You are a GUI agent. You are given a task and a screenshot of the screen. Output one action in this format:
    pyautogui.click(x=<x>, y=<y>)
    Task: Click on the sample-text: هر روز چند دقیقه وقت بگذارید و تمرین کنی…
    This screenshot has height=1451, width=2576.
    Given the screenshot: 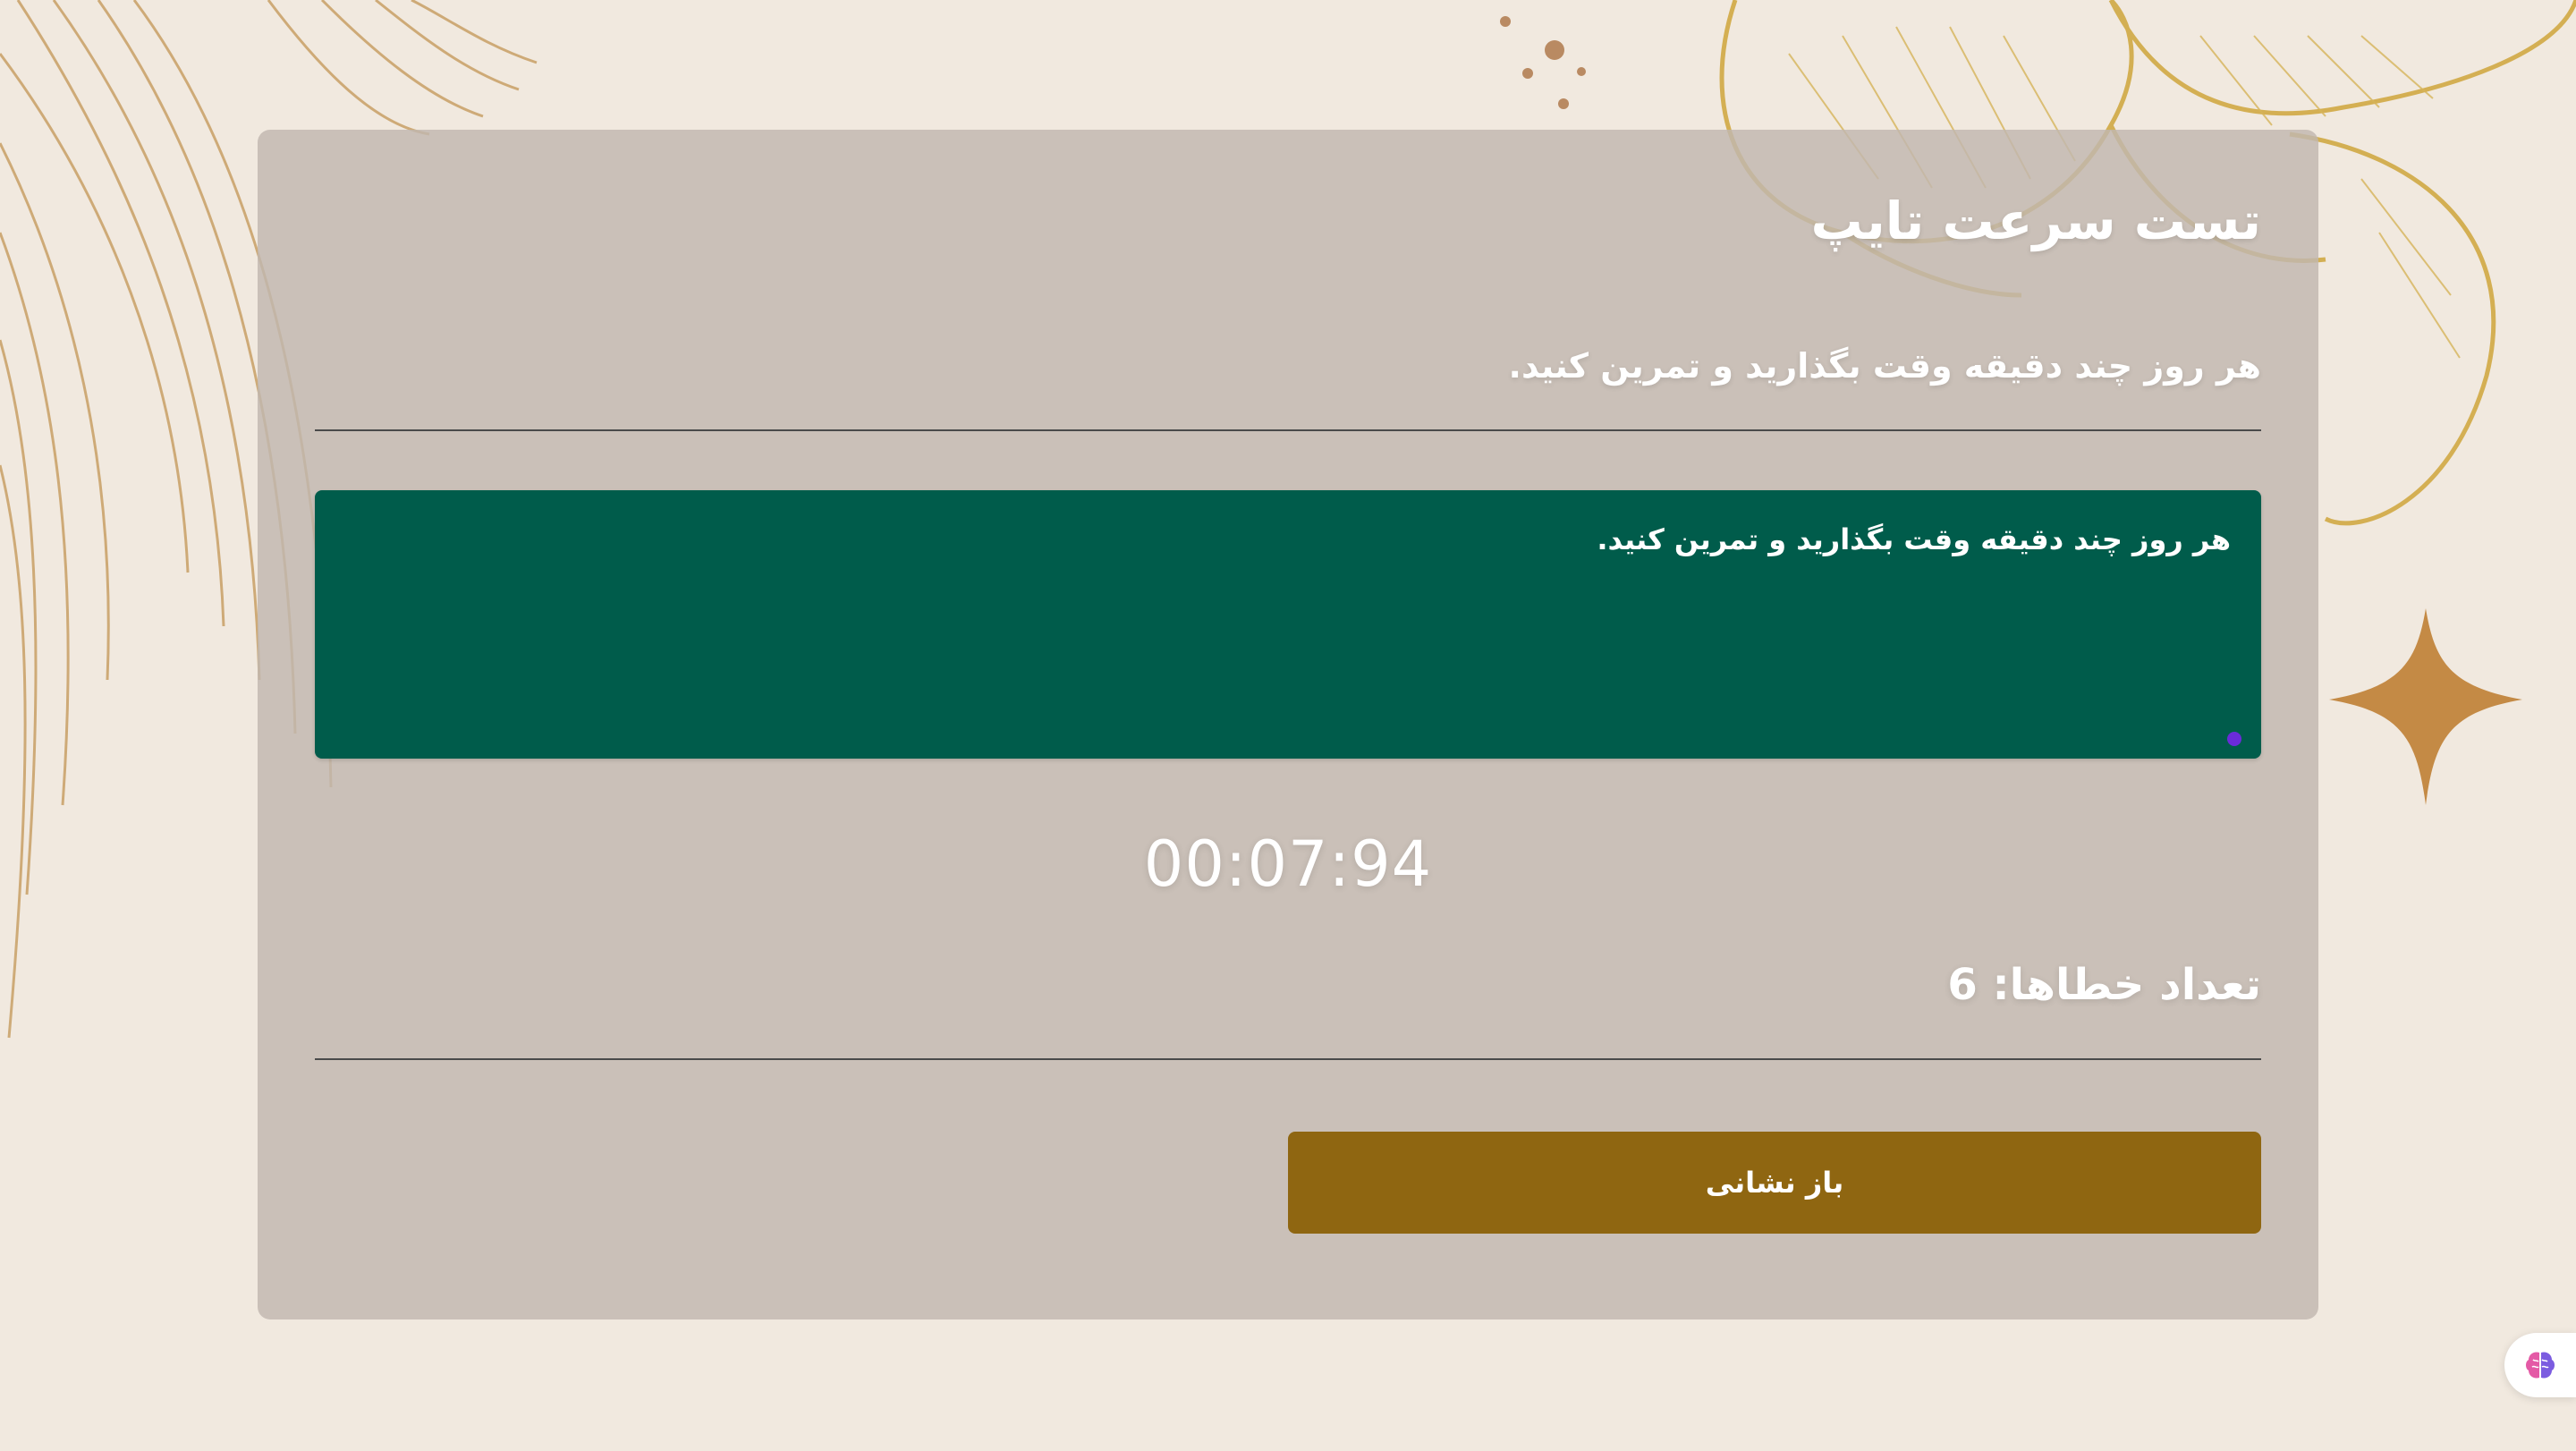 What is the action you would take?
    pyautogui.click(x=1884, y=366)
    